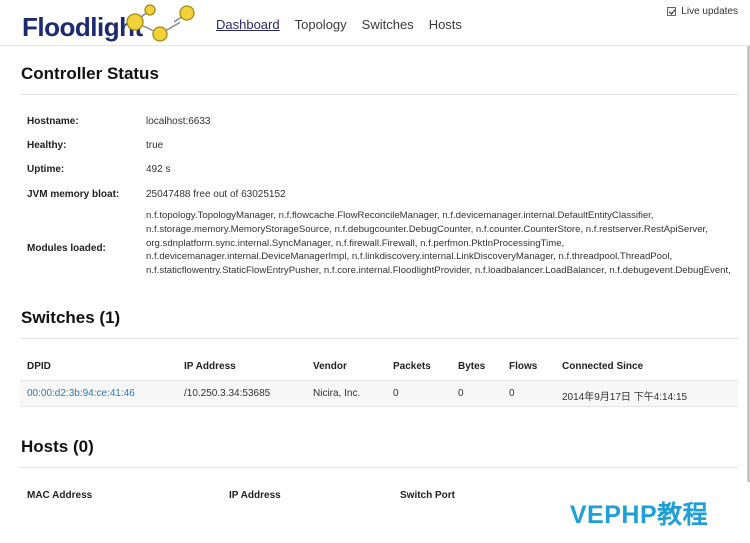 This screenshot has height=543, width=750. Describe the element at coordinates (472, 366) in the screenshot. I see `col-bytes: Bytes` at that location.